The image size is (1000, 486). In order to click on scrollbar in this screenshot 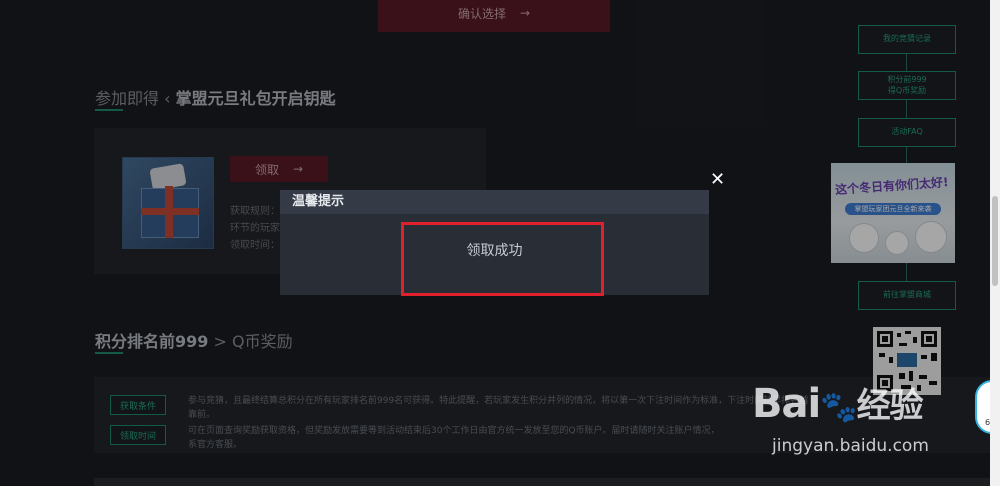, I will do `click(995, 243)`.